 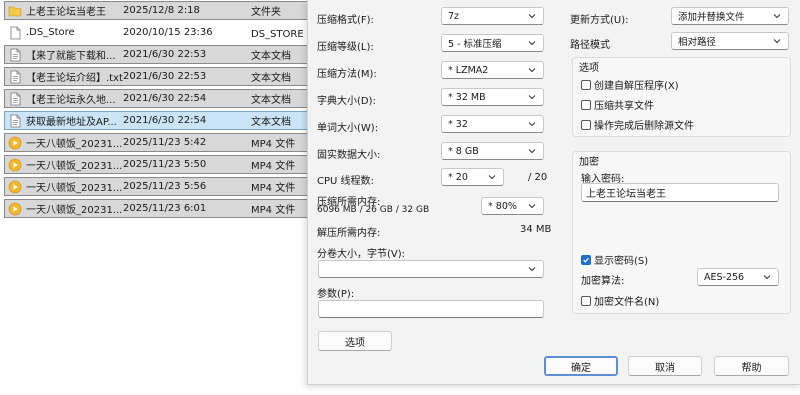 I want to click on params-label: 参数(P):, so click(x=336, y=294).